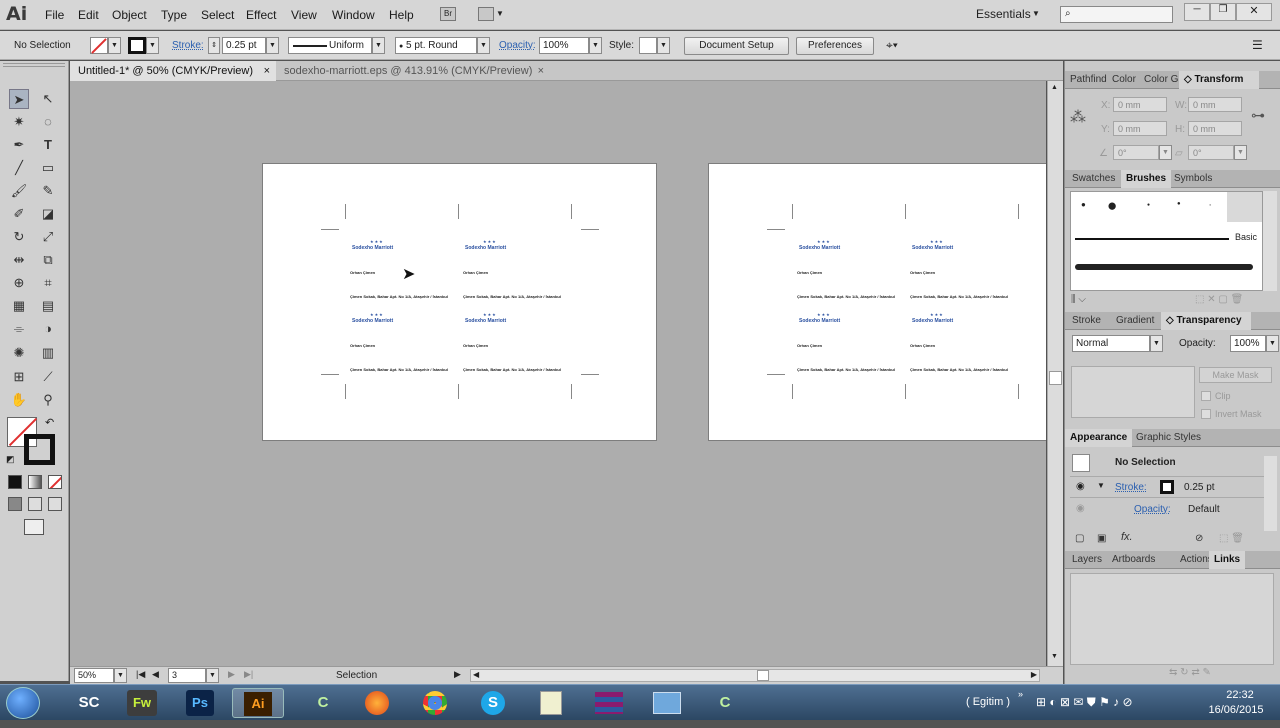  What do you see at coordinates (1135, 321) in the screenshot?
I see `tab-gradient: Gradient` at bounding box center [1135, 321].